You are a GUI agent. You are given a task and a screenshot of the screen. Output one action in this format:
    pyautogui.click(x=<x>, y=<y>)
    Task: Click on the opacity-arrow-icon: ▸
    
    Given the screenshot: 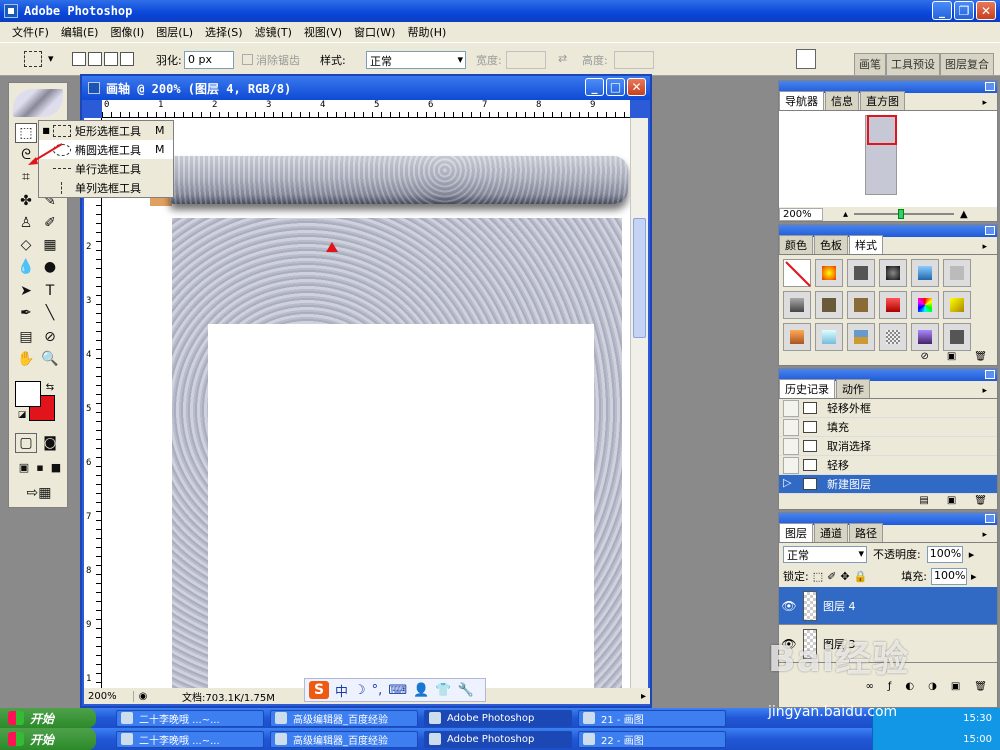 What is the action you would take?
    pyautogui.click(x=972, y=554)
    